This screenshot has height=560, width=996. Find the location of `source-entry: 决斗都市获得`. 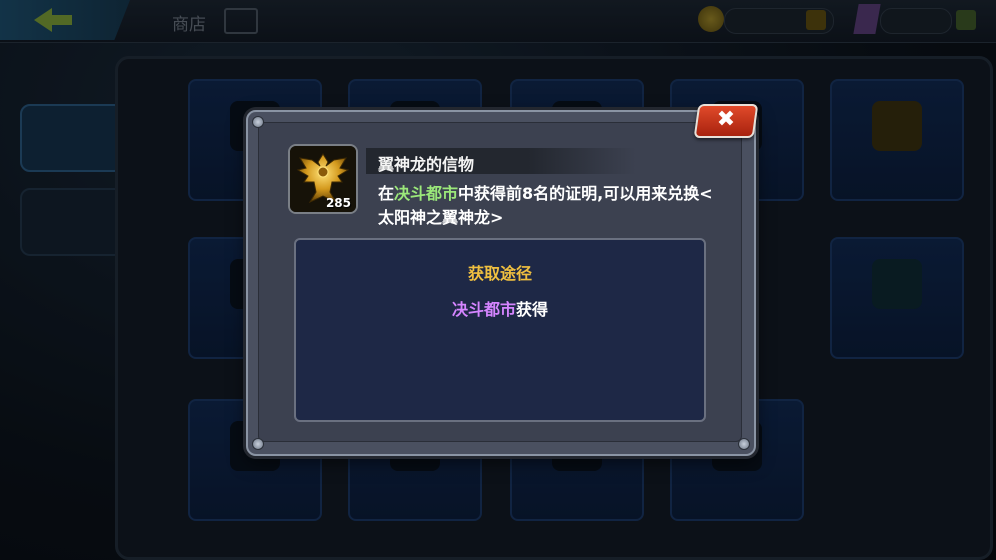

source-entry: 决斗都市获得 is located at coordinates (500, 308).